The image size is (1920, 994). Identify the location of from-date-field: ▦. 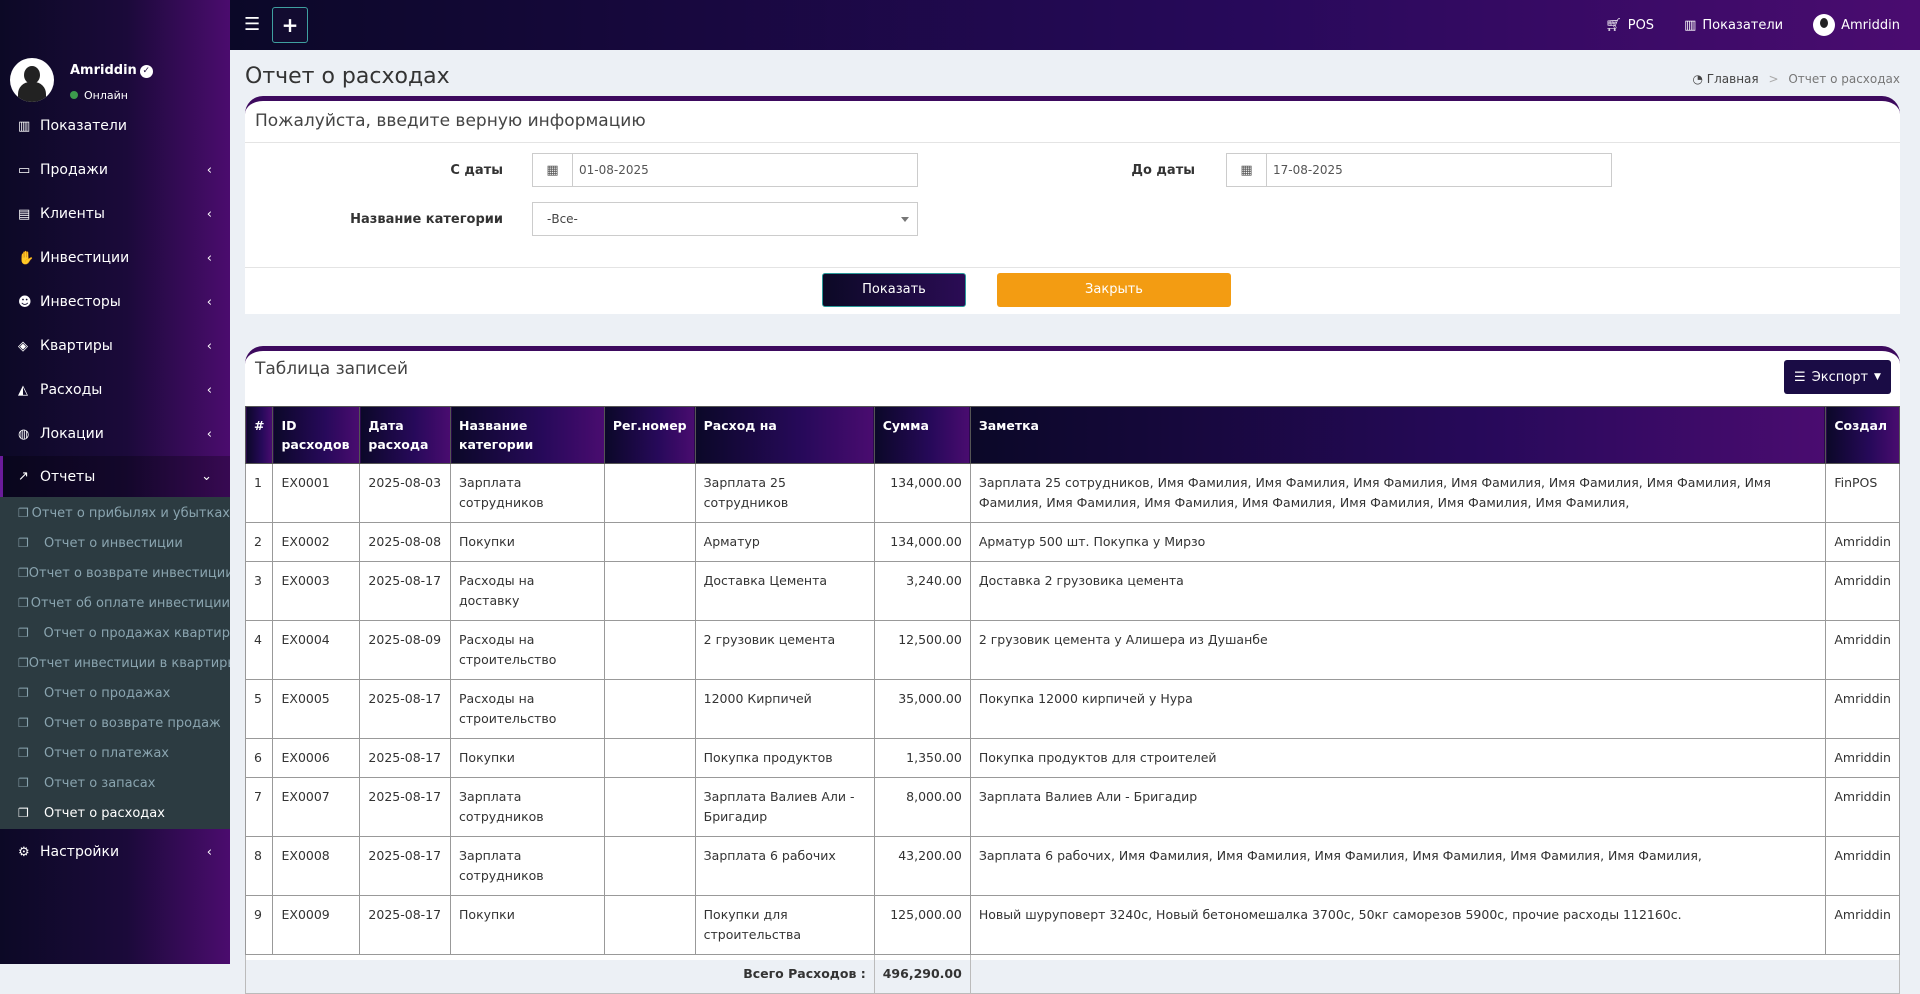
(725, 170).